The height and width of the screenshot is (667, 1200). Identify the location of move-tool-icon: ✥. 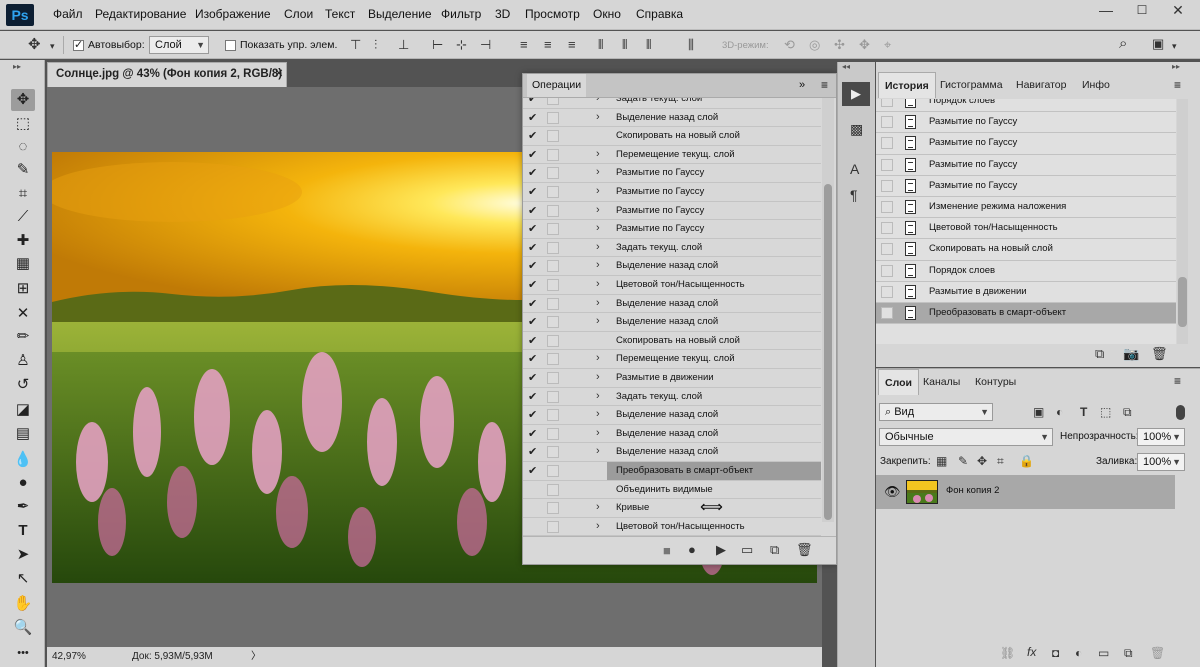
(34, 44).